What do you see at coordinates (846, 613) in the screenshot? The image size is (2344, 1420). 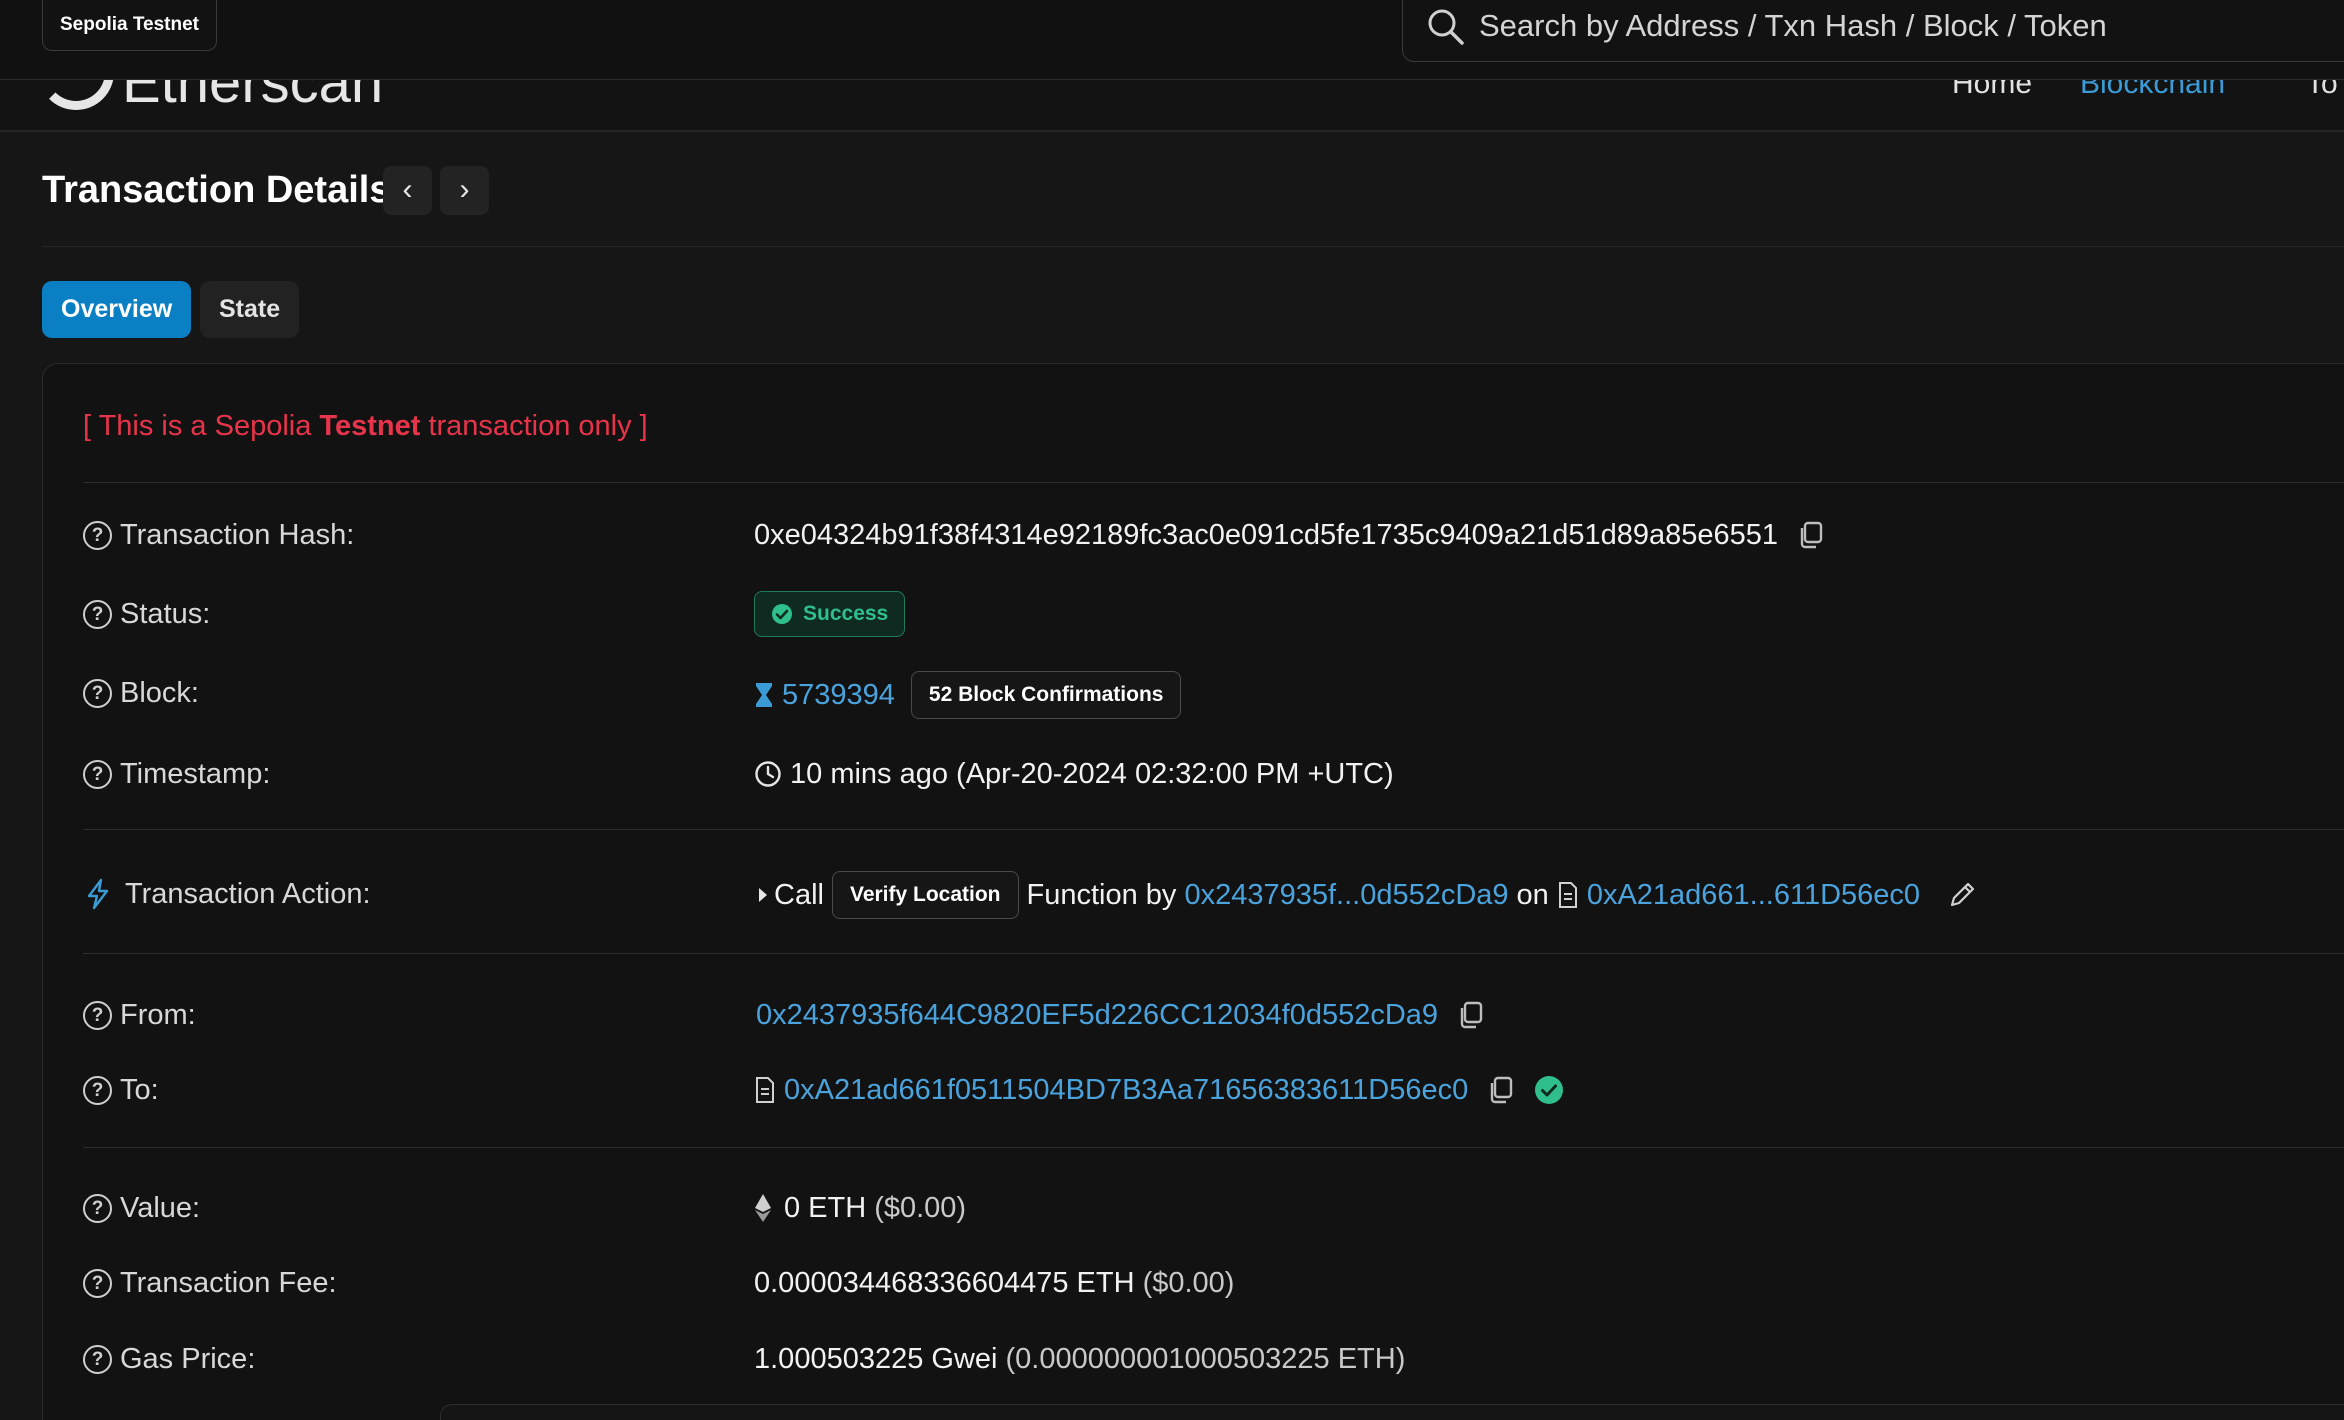 I see `status-text: Success` at bounding box center [846, 613].